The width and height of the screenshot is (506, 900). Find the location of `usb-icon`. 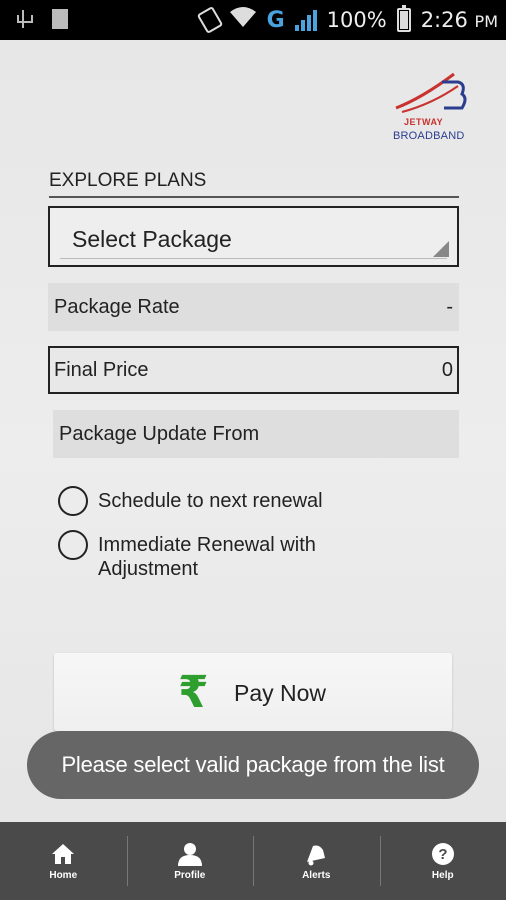

usb-icon is located at coordinates (23, 19).